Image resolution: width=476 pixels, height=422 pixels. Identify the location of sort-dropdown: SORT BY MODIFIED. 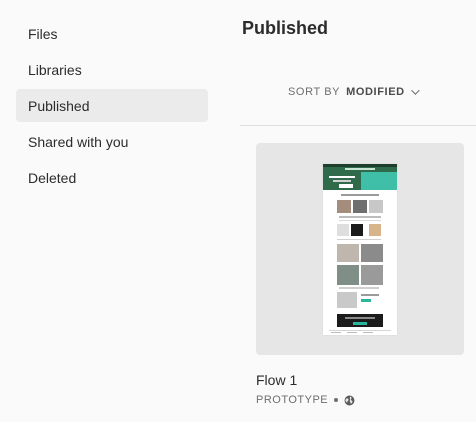
(354, 92).